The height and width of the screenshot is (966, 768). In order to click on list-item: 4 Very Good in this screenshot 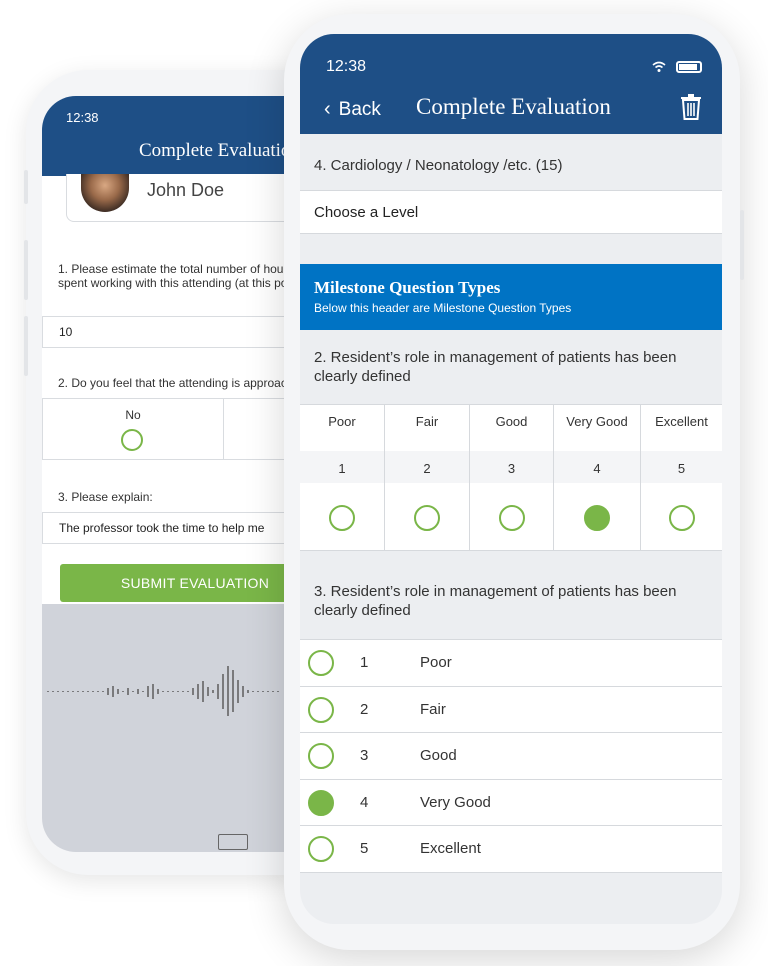, I will do `click(511, 803)`.